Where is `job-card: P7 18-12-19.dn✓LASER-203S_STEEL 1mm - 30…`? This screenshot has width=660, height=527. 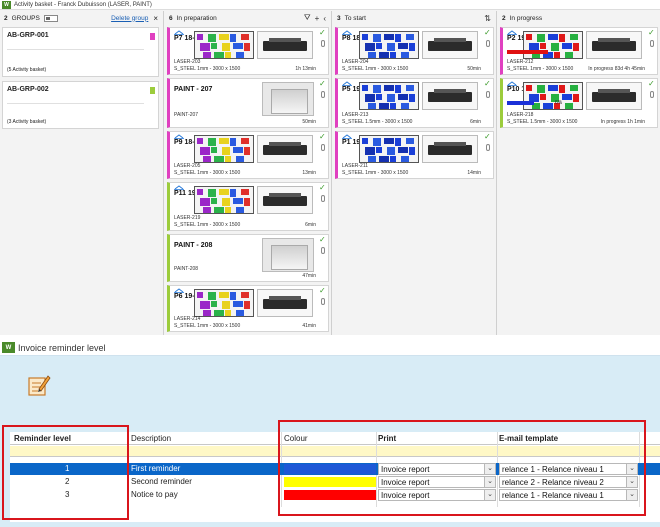 job-card: P7 18-12-19.dn✓LASER-203S_STEEL 1mm - 30… is located at coordinates (248, 51).